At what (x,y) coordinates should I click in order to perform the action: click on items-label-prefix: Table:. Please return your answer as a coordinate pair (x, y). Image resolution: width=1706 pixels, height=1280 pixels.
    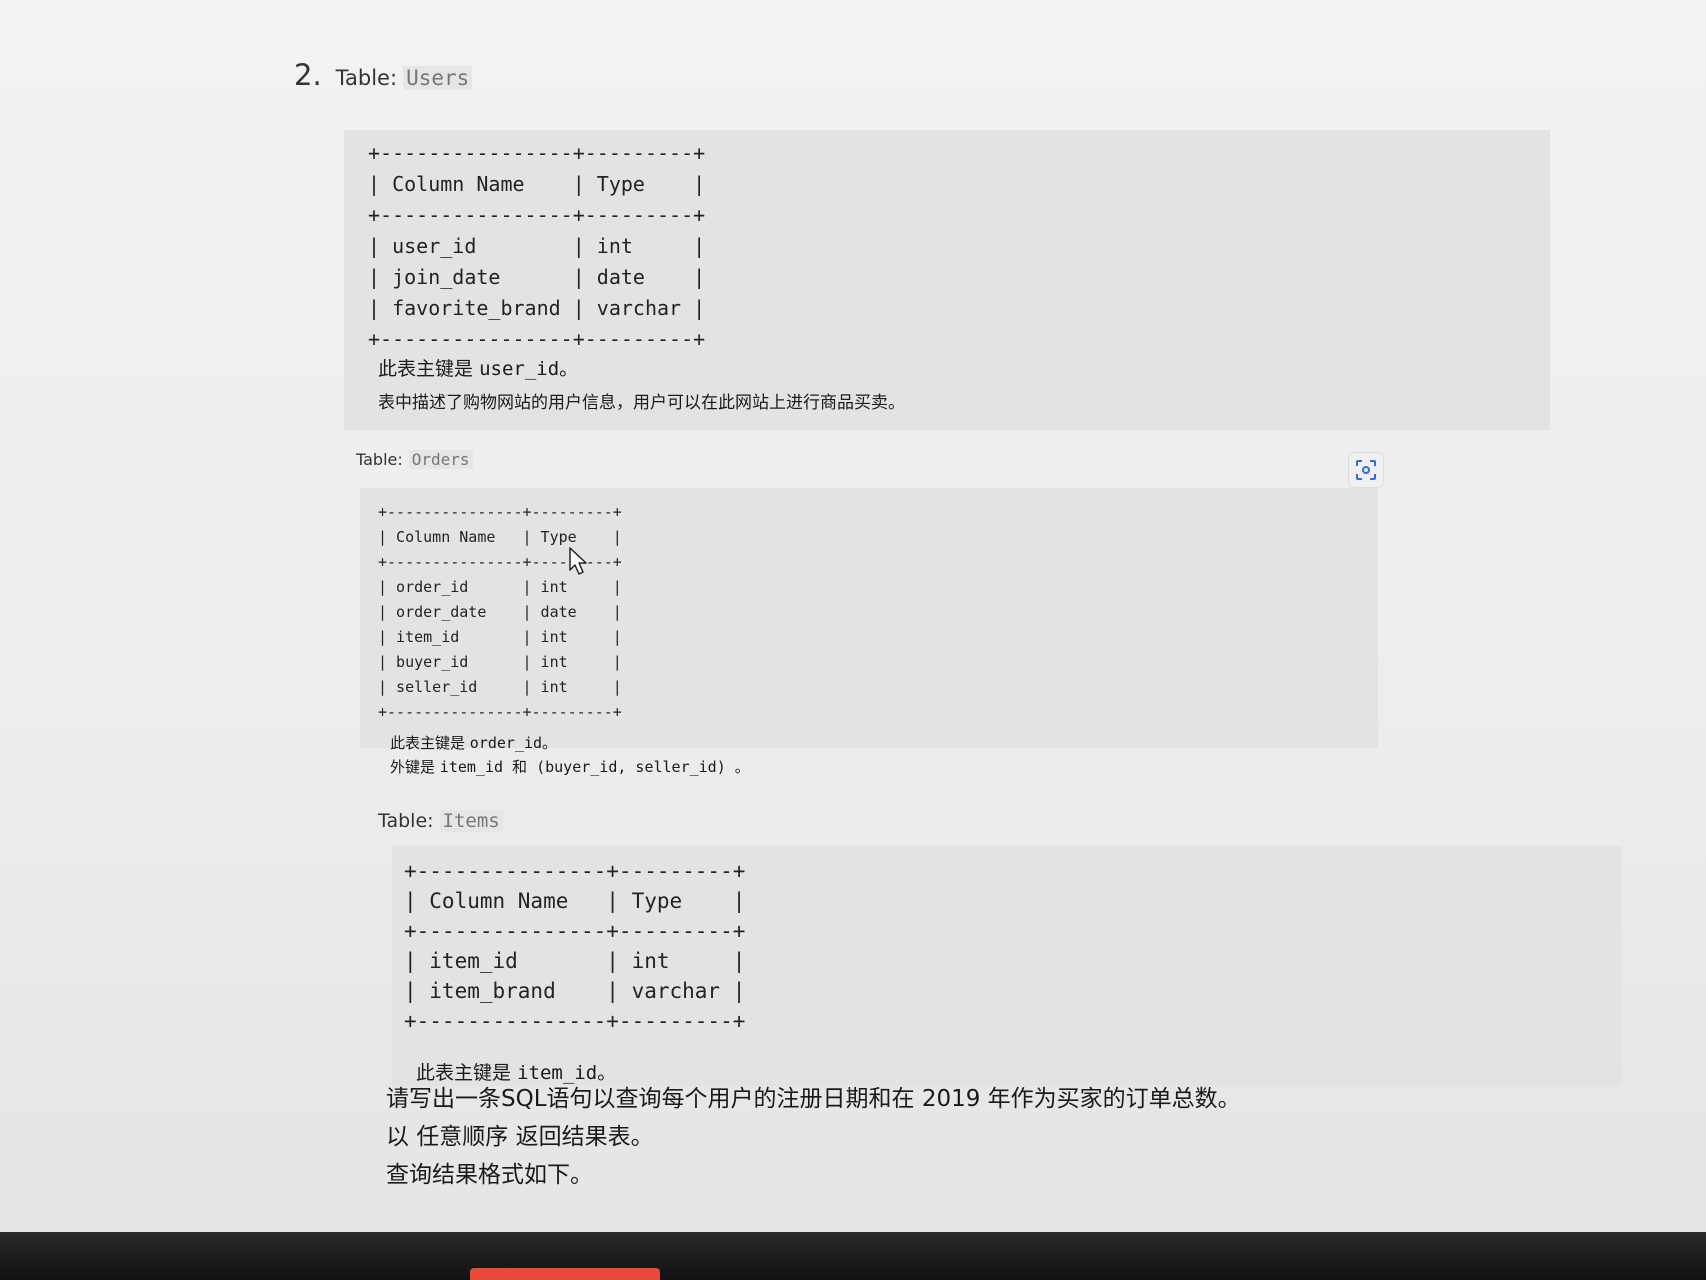
    Looking at the image, I should click on (406, 821).